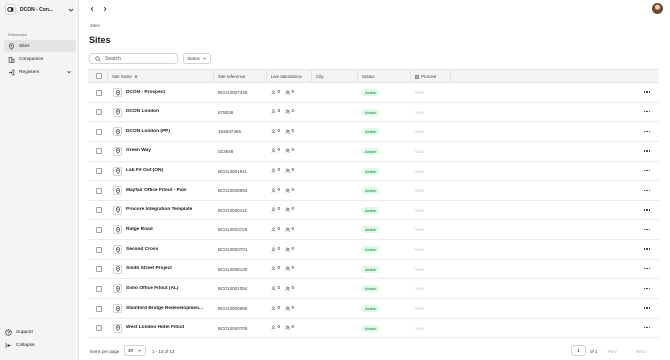  I want to click on sidebar-item-registers: Registers, so click(40, 72).